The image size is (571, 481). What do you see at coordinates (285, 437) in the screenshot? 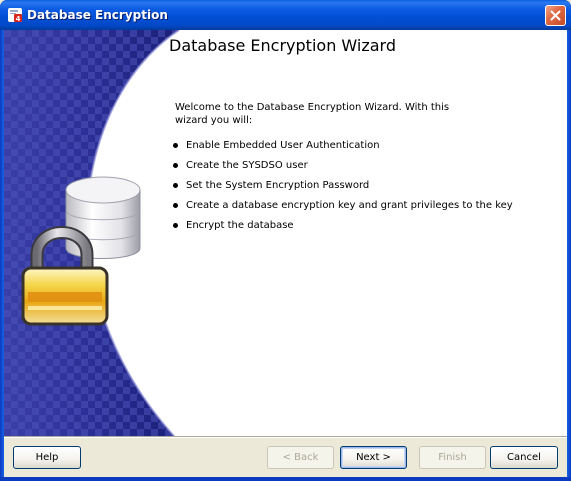
I see `button-bar-divider` at bounding box center [285, 437].